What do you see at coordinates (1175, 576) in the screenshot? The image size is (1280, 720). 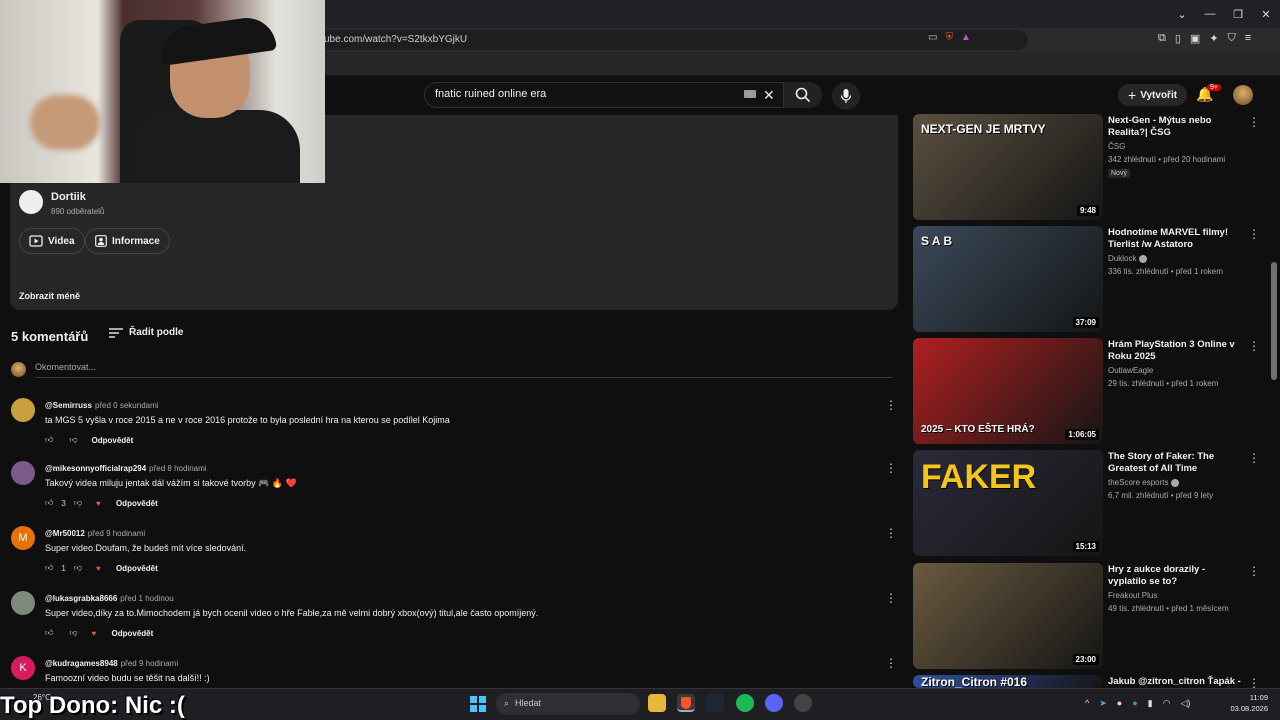 I see `video-title: Hry z aukce dorazily - vyplatilo se to?` at bounding box center [1175, 576].